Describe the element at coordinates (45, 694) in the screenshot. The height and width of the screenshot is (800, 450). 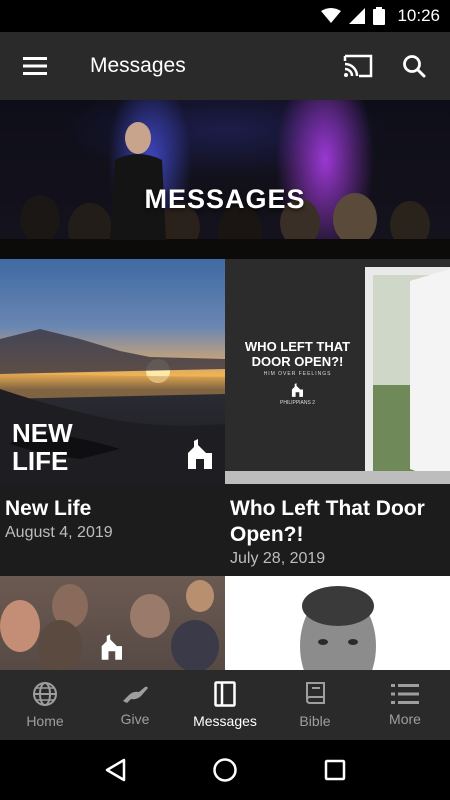
I see `globe-icon` at that location.